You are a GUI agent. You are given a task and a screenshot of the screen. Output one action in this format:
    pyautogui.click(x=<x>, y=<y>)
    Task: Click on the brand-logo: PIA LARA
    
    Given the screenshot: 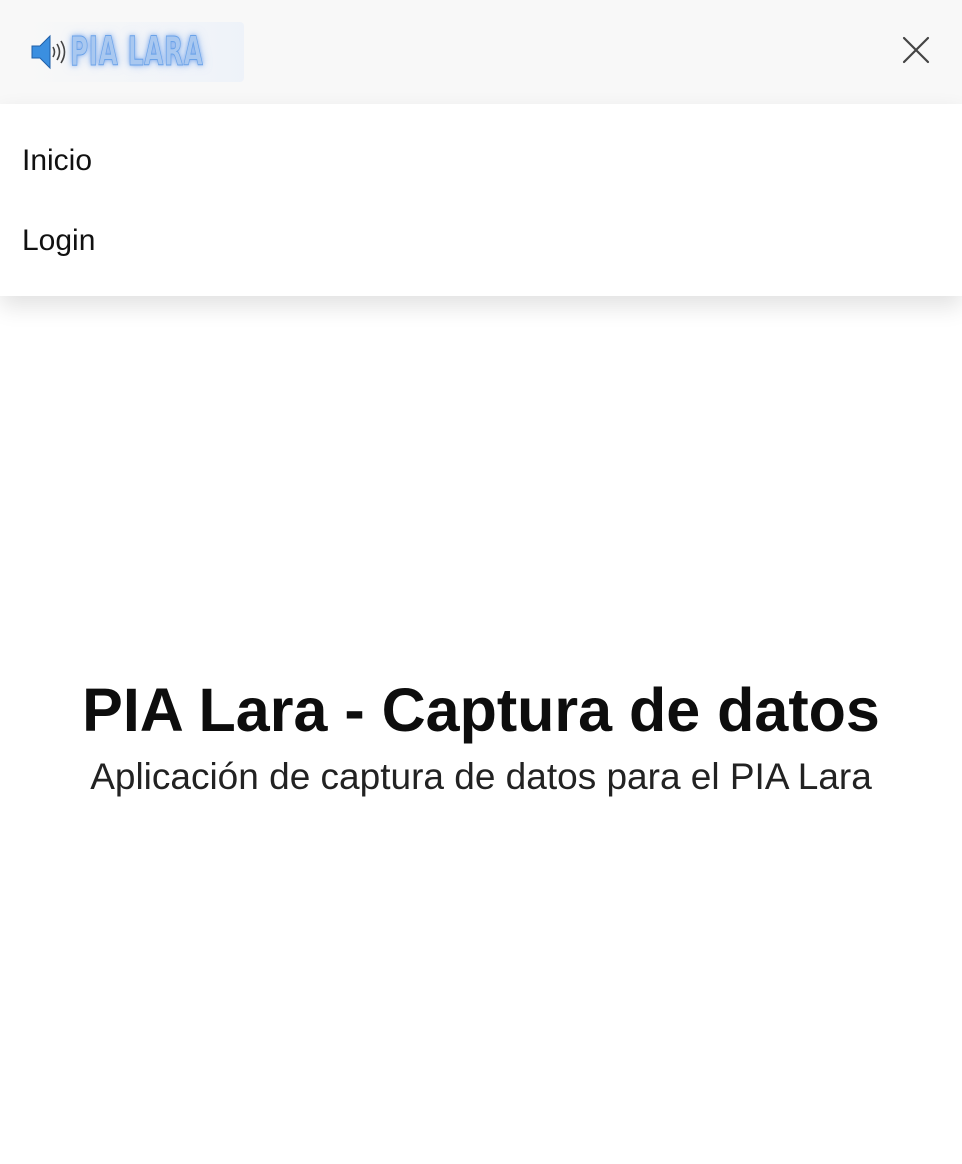 What is the action you would take?
    pyautogui.click(x=133, y=52)
    